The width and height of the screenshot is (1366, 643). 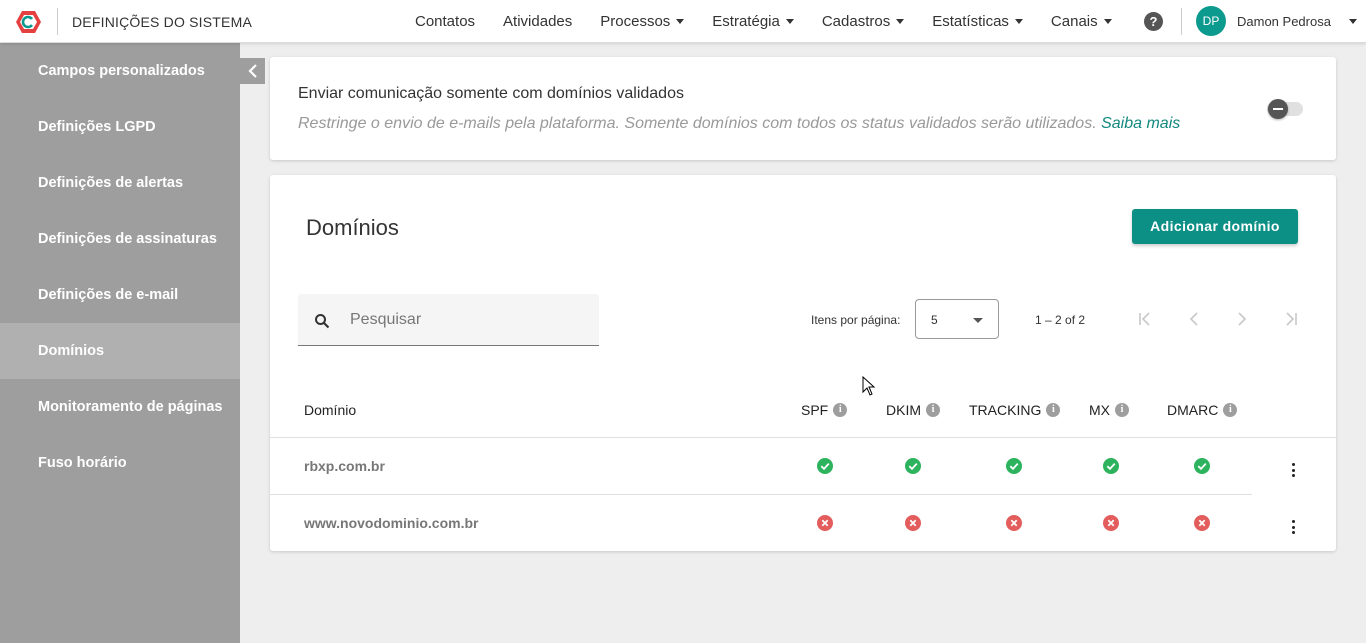 I want to click on column-header-spf: SPF i, so click(x=824, y=410).